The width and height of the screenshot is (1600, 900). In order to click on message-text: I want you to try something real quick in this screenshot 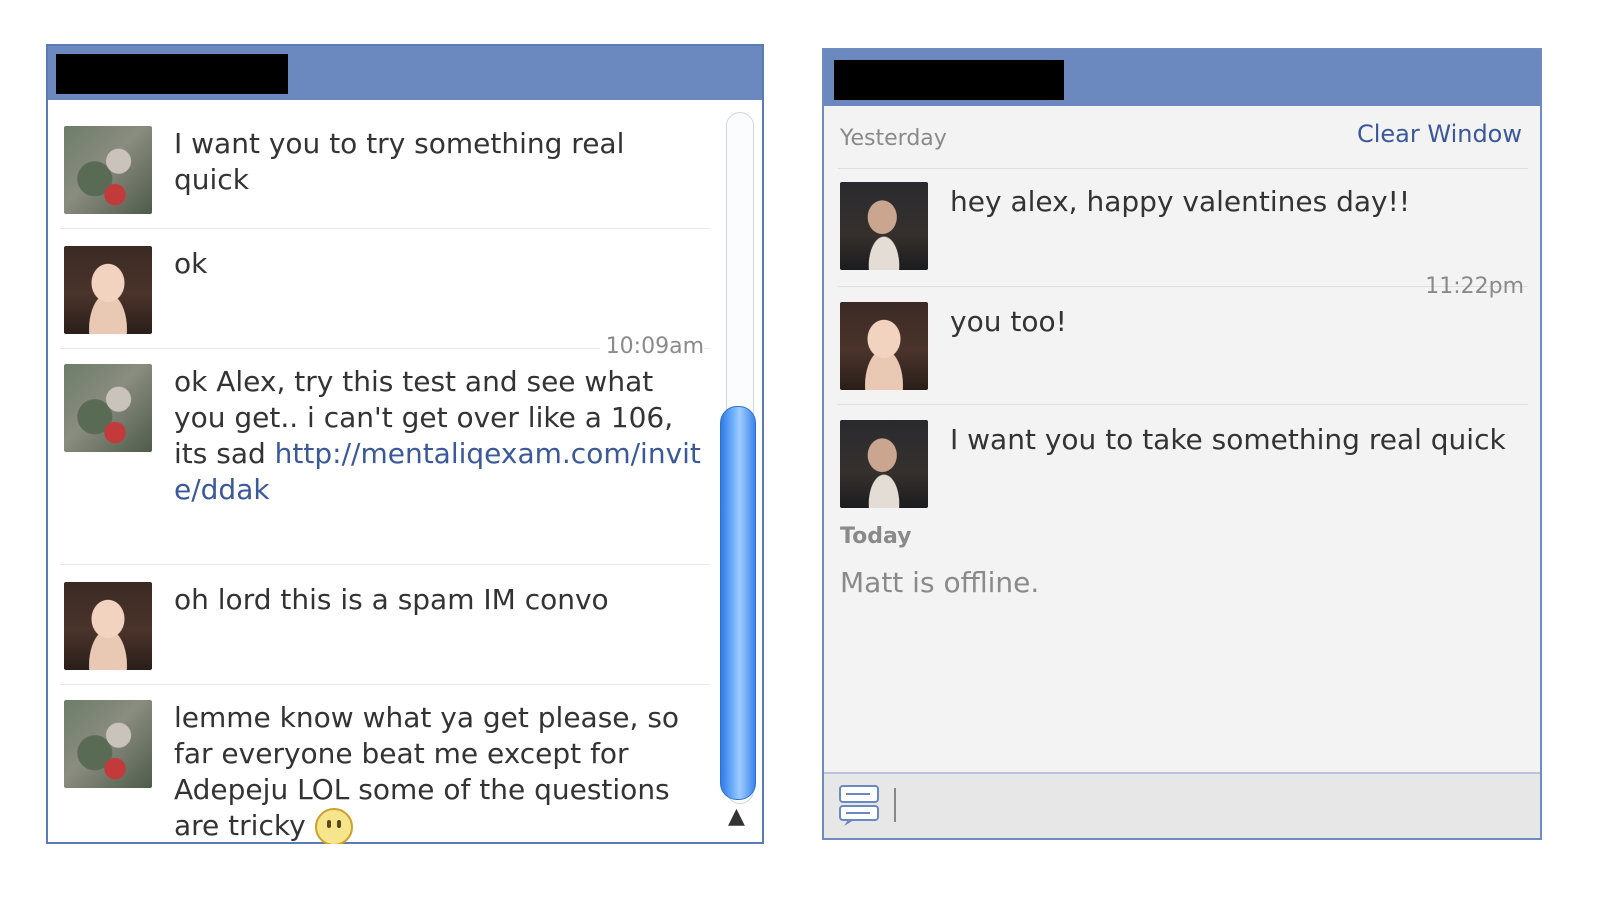, I will do `click(399, 161)`.